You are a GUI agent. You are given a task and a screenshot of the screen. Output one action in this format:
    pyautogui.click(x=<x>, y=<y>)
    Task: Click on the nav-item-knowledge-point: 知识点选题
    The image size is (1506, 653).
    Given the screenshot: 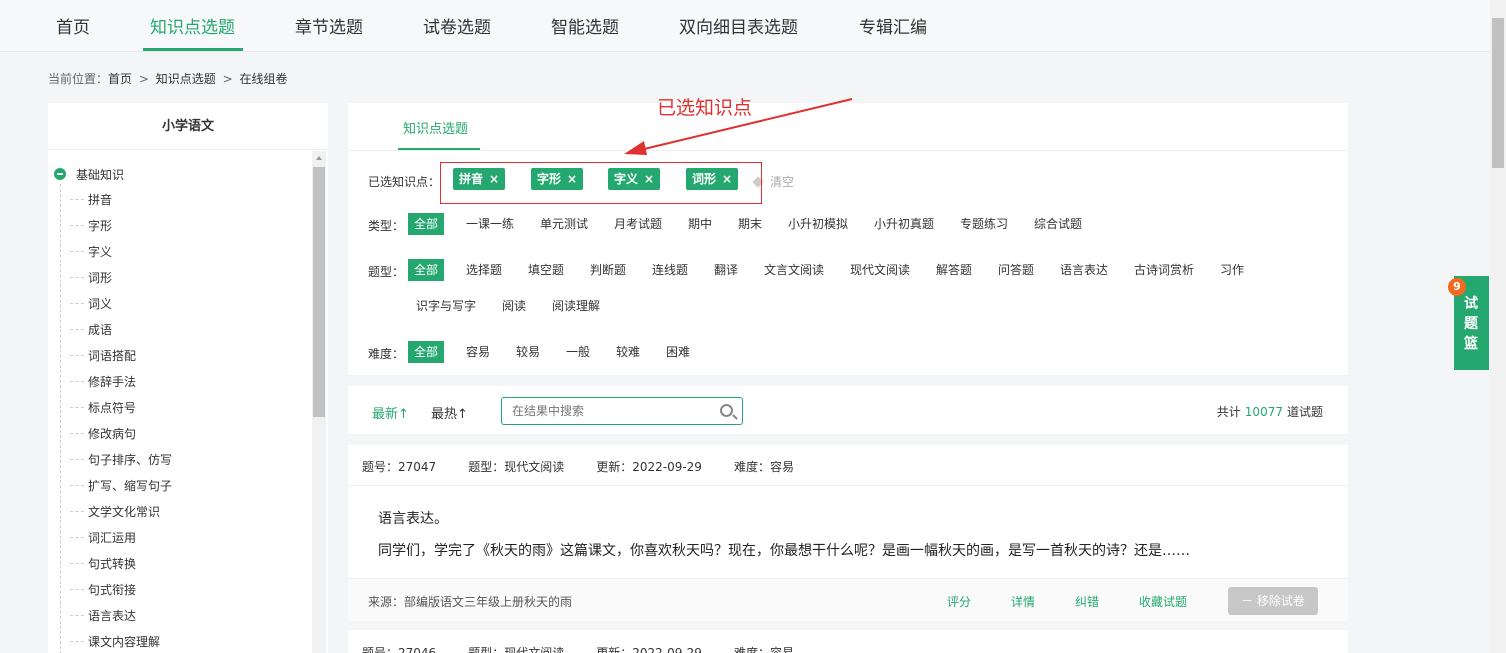 What is the action you would take?
    pyautogui.click(x=192, y=28)
    